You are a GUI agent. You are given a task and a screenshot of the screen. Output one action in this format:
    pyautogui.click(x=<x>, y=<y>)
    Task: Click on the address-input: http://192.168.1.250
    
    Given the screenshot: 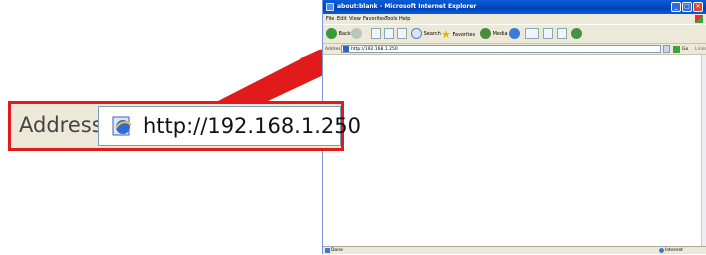 What is the action you would take?
    pyautogui.click(x=501, y=49)
    